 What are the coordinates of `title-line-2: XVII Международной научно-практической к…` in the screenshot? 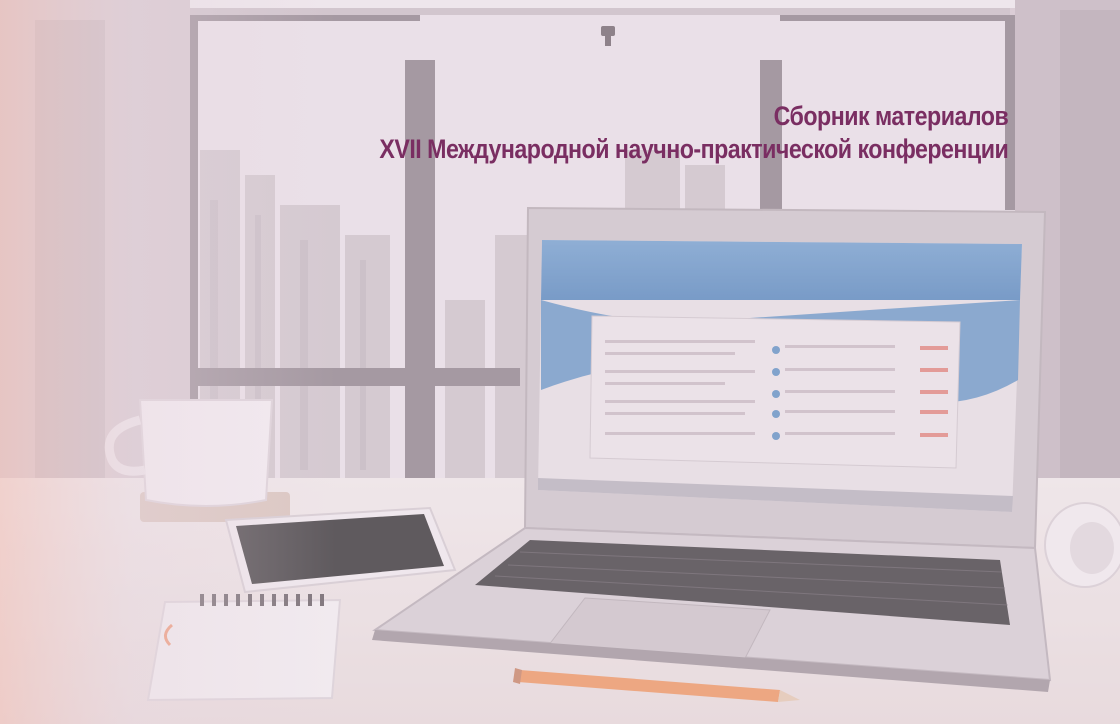 It's located at (693, 149).